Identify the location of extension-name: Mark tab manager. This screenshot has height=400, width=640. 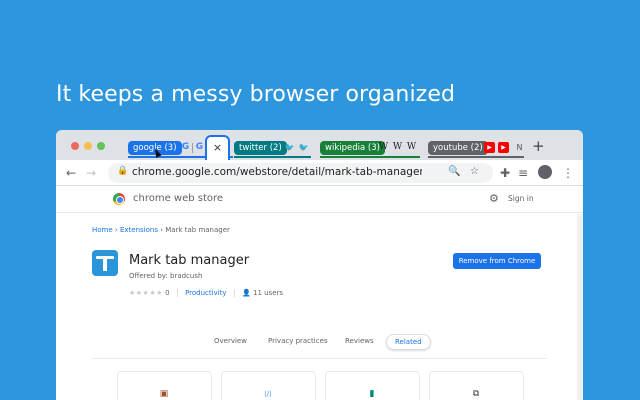
(189, 260).